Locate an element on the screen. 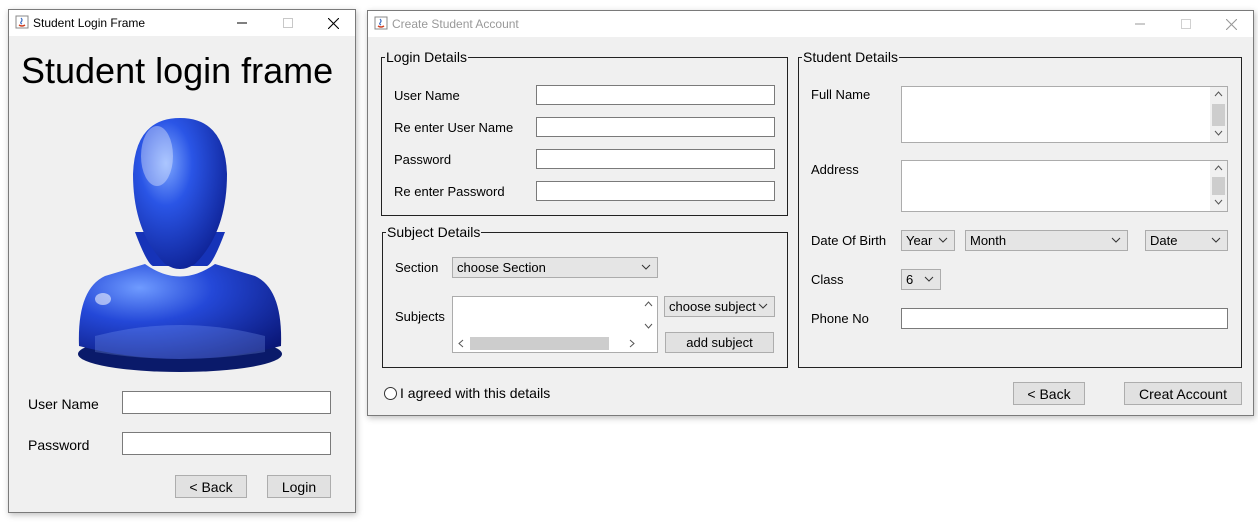 The height and width of the screenshot is (523, 1258). month-selected: Month is located at coordinates (988, 240).